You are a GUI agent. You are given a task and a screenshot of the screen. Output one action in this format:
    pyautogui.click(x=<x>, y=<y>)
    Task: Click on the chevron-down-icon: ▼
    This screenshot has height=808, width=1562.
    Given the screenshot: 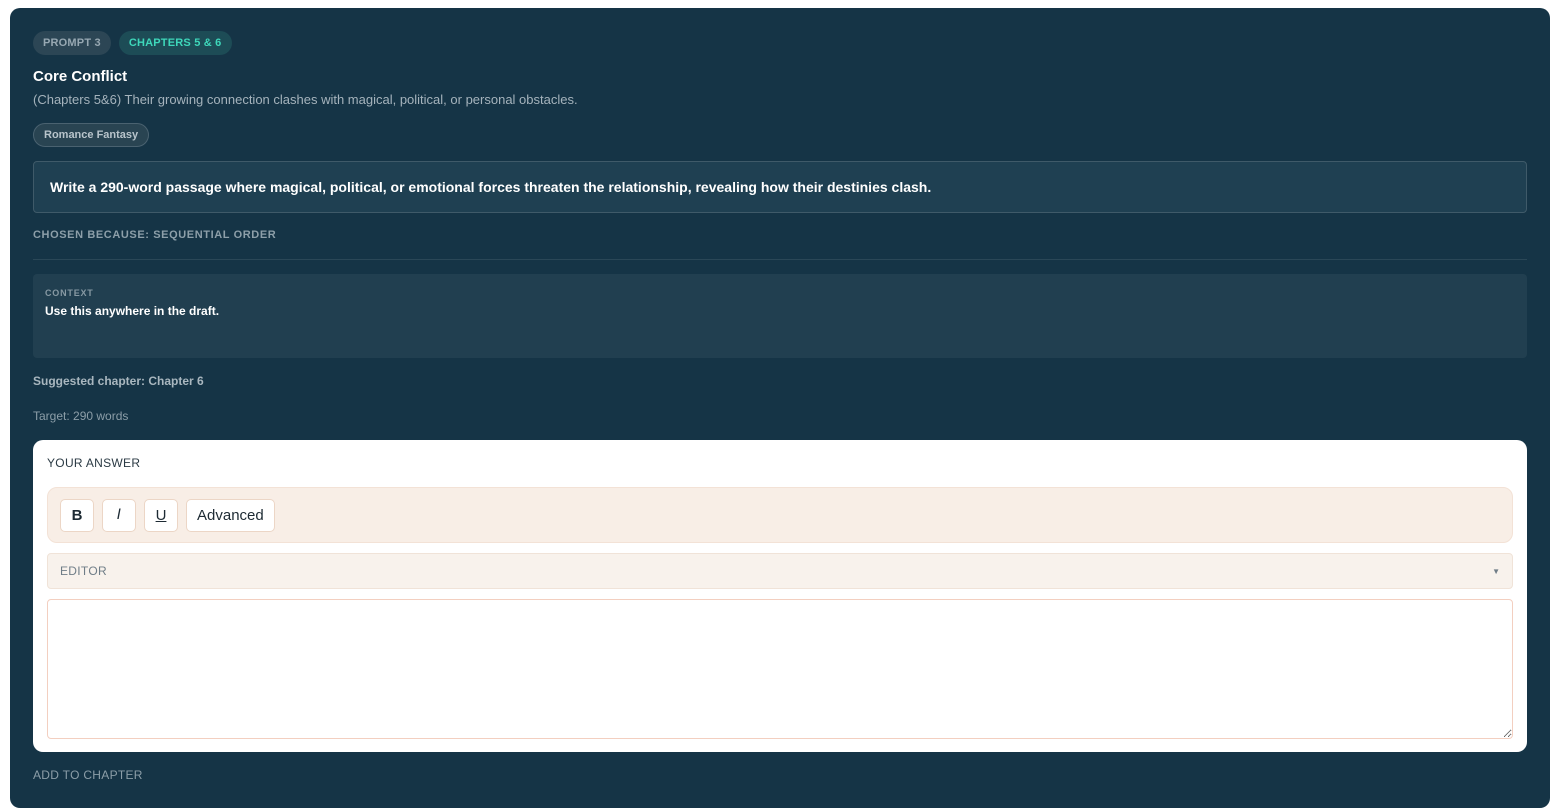 What is the action you would take?
    pyautogui.click(x=1496, y=571)
    